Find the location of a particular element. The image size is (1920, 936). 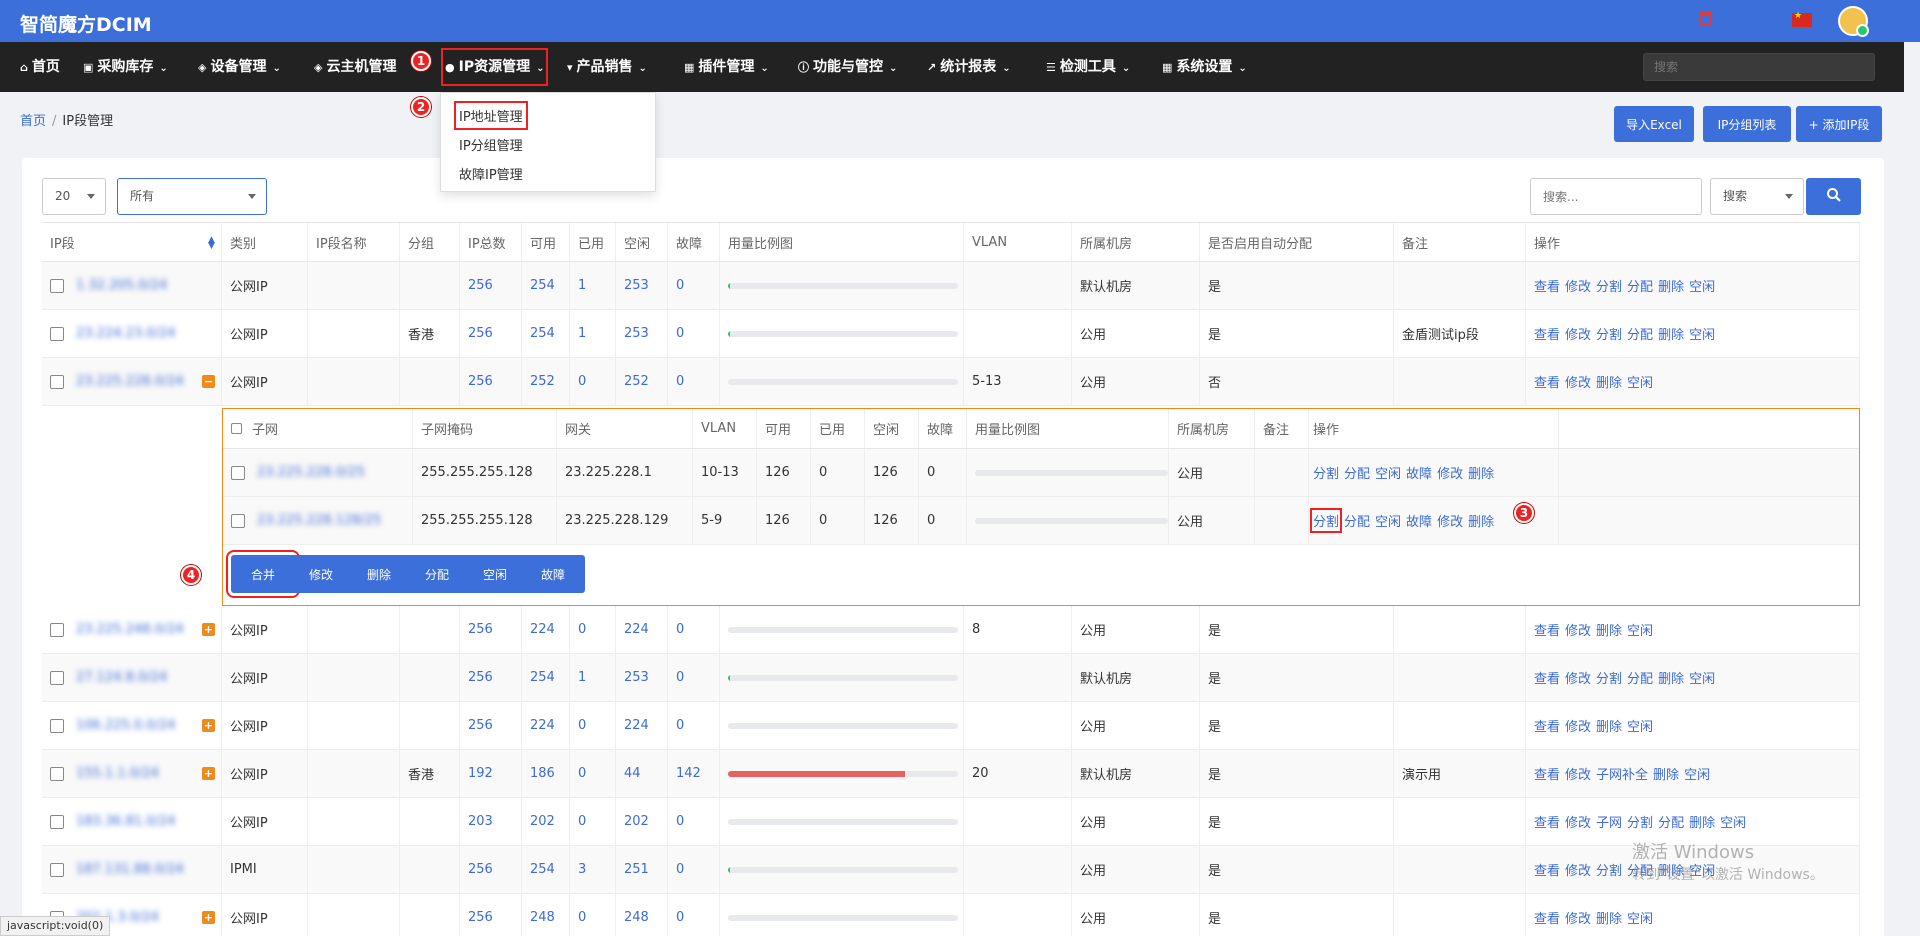

nav-item-1: ▣ 采购库存 ⌄ is located at coordinates (125, 67).